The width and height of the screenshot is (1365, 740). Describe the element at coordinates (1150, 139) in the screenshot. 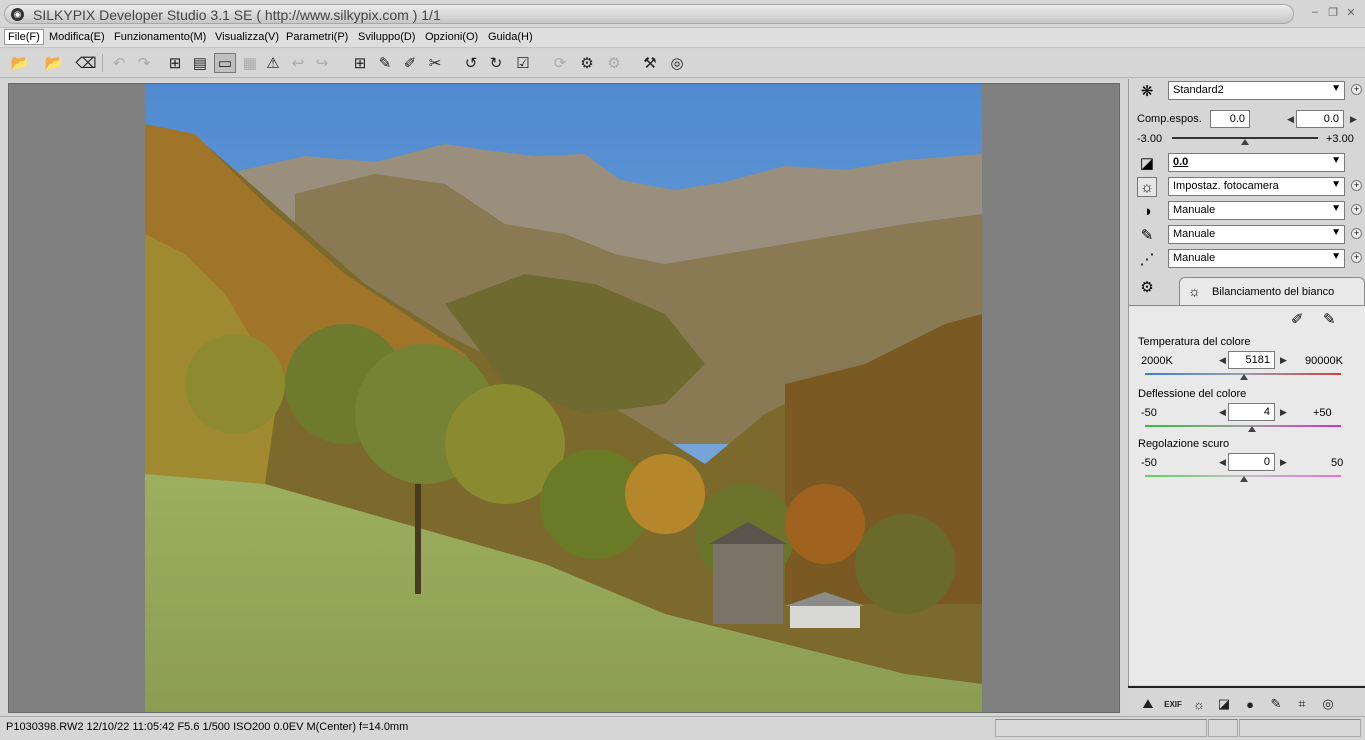

I see `exposure-min-label: -3.00` at that location.